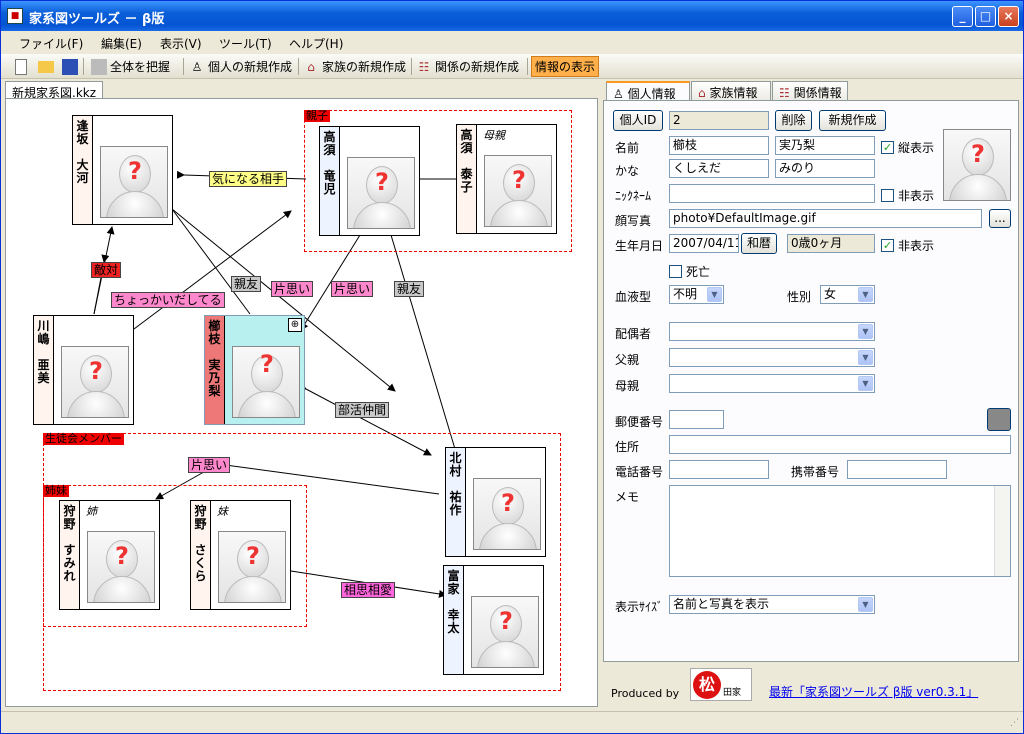  What do you see at coordinates (810, 90) in the screenshot?
I see `tab-relation: ☷ 関係情報` at bounding box center [810, 90].